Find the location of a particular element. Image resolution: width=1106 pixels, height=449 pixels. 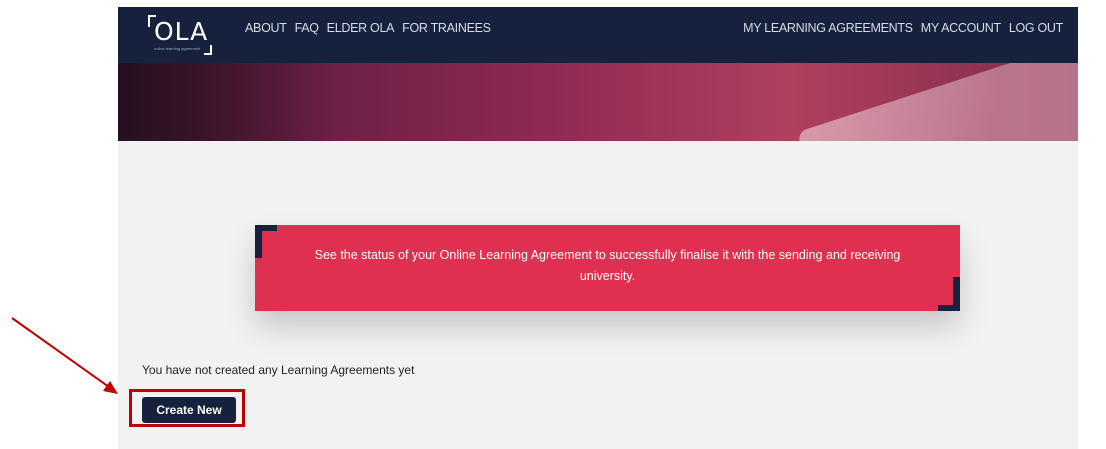

arrow-head is located at coordinates (110, 387).